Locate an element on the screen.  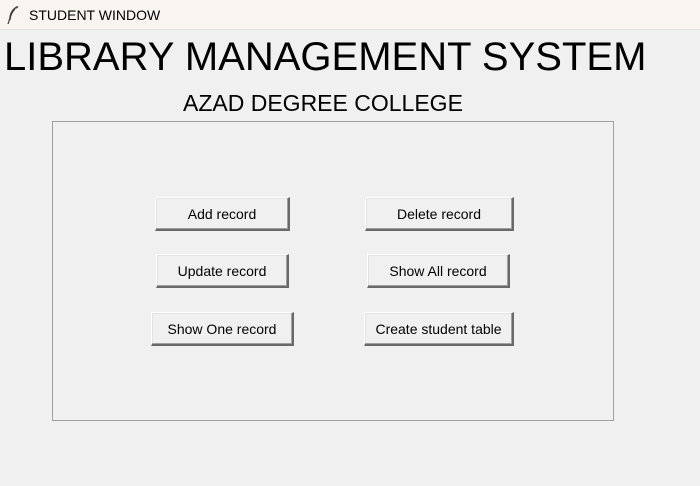
window-title: STUDENT WINDOW is located at coordinates (95, 15).